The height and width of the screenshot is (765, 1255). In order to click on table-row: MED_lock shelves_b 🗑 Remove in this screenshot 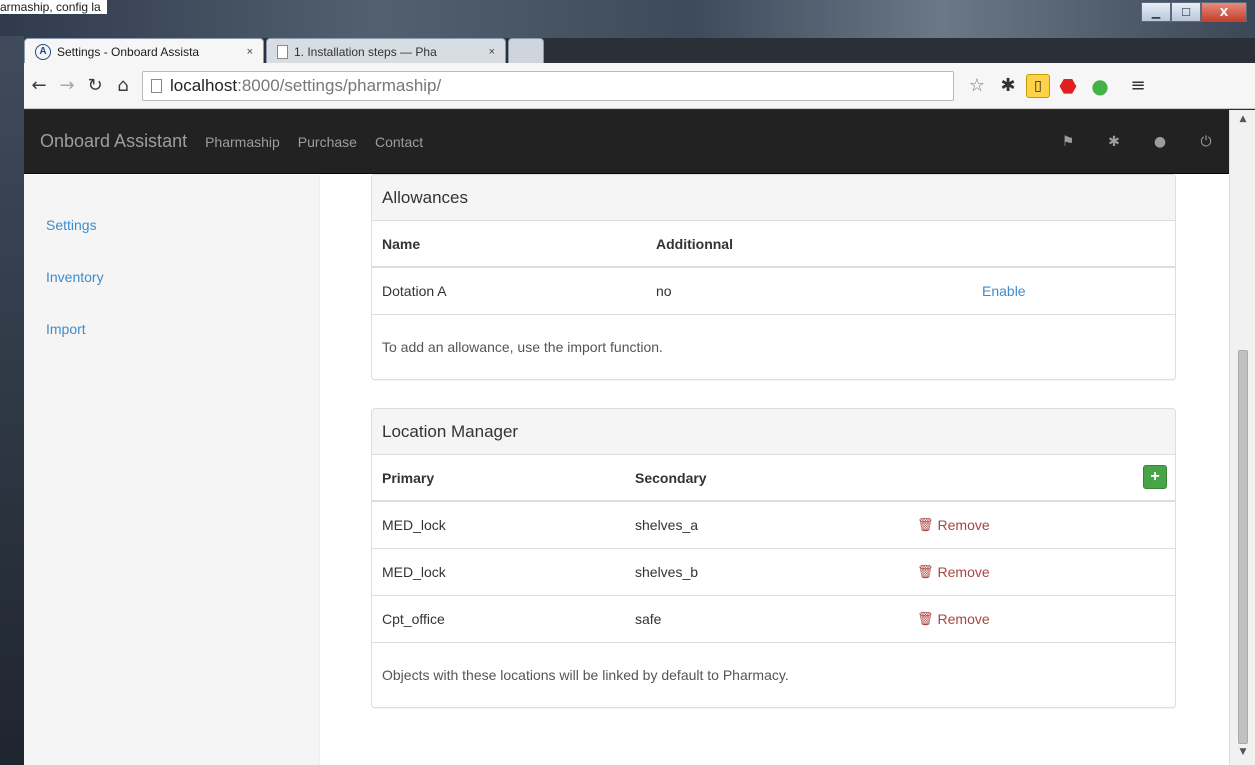, I will do `click(773, 572)`.